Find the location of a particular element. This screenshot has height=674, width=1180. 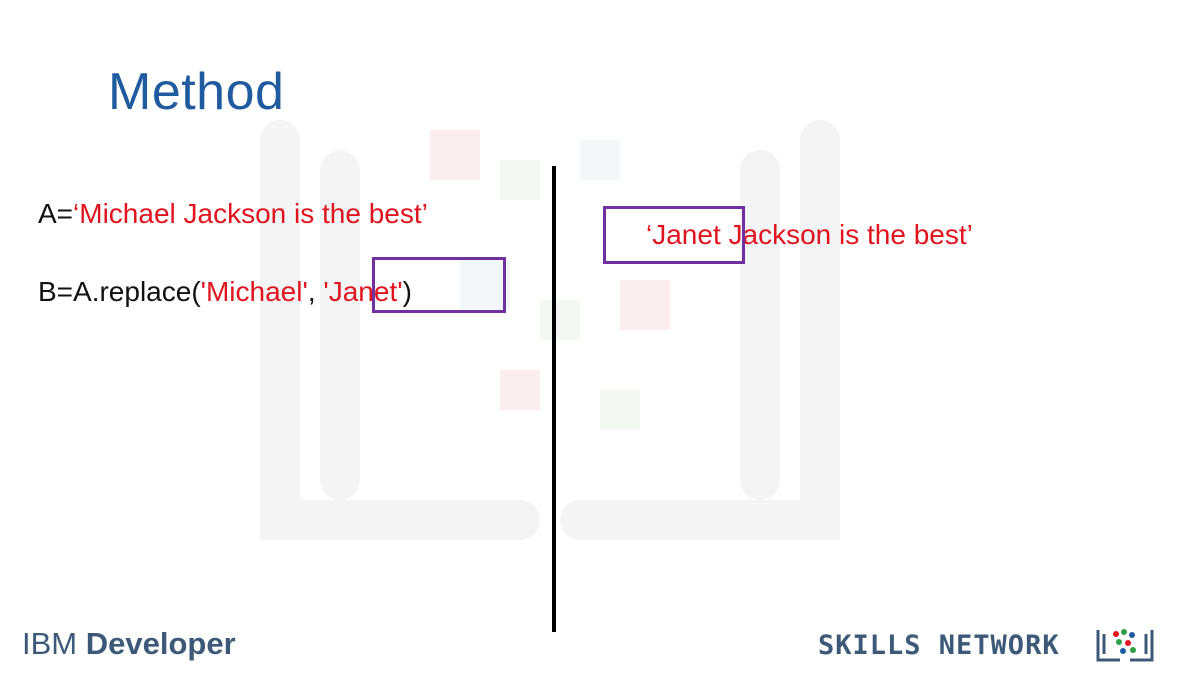

highlight-box-result is located at coordinates (674, 235).